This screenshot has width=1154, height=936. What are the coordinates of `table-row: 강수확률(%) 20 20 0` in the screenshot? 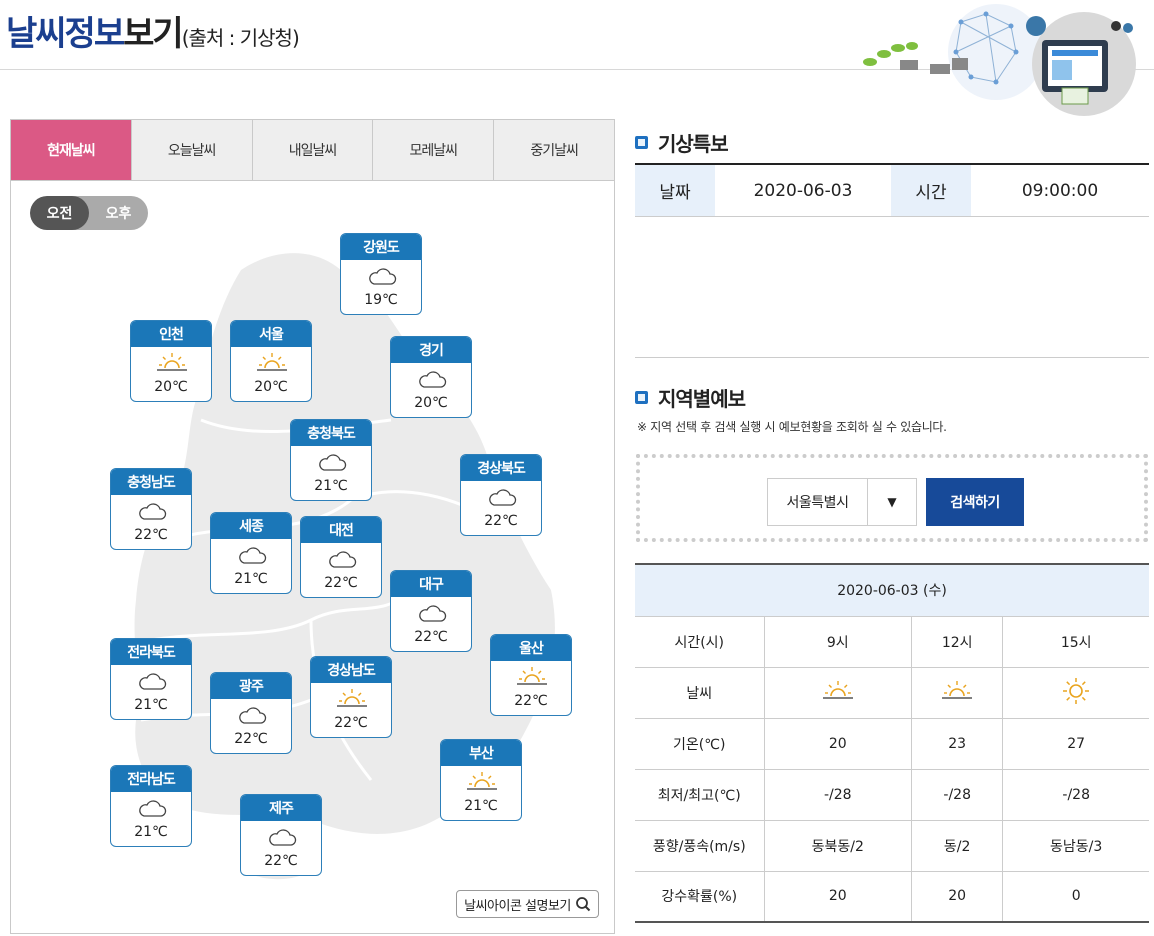 It's located at (892, 896).